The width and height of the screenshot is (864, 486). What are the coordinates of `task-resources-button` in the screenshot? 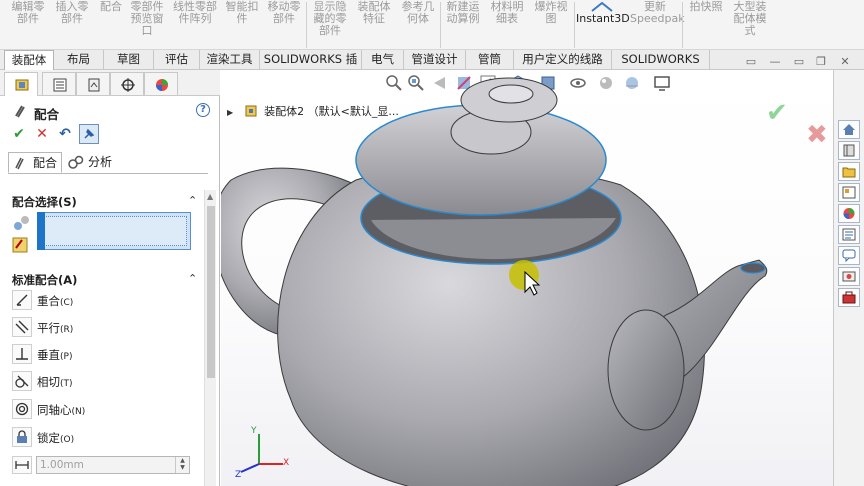 It's located at (849, 276).